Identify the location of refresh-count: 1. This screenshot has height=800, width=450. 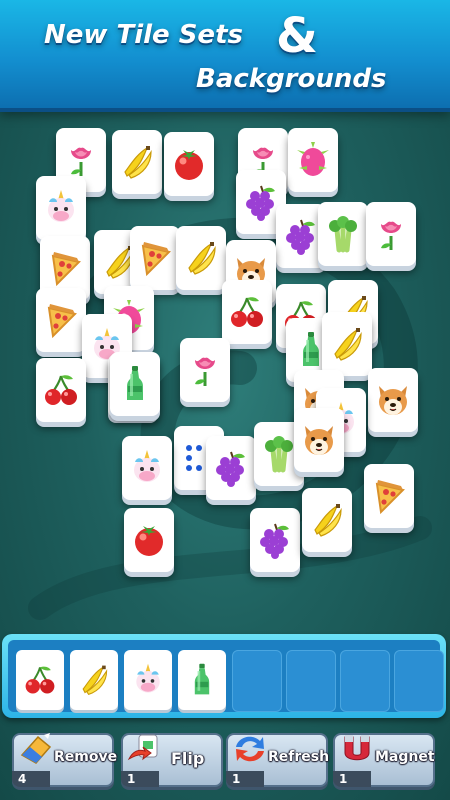
(245, 779).